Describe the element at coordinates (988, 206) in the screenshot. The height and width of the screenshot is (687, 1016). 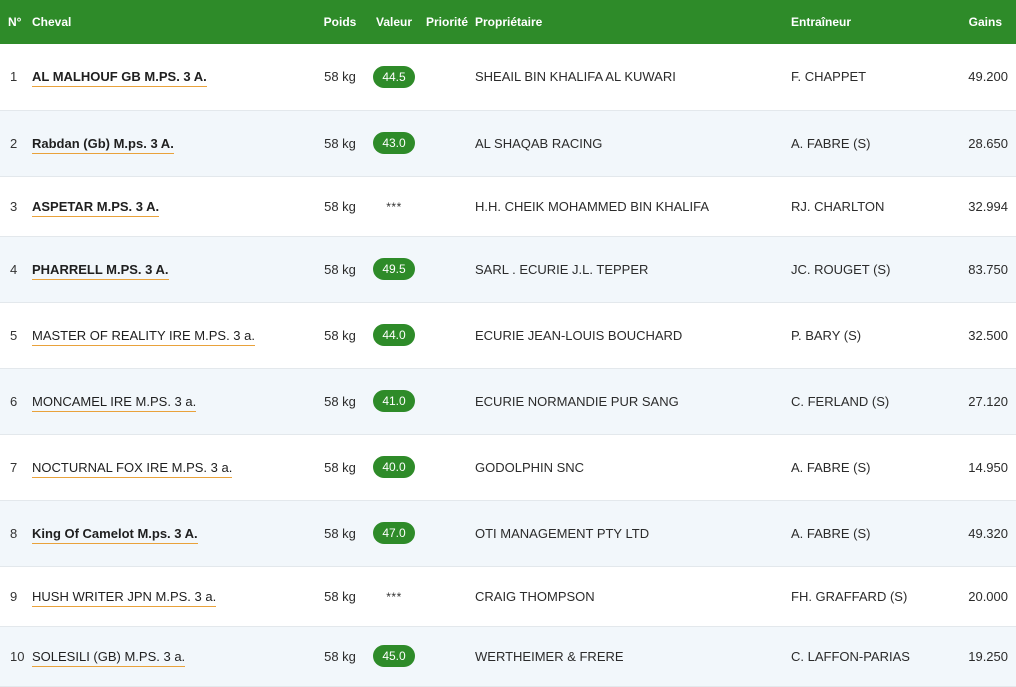
I see `earnings-cell: 32.994` at that location.